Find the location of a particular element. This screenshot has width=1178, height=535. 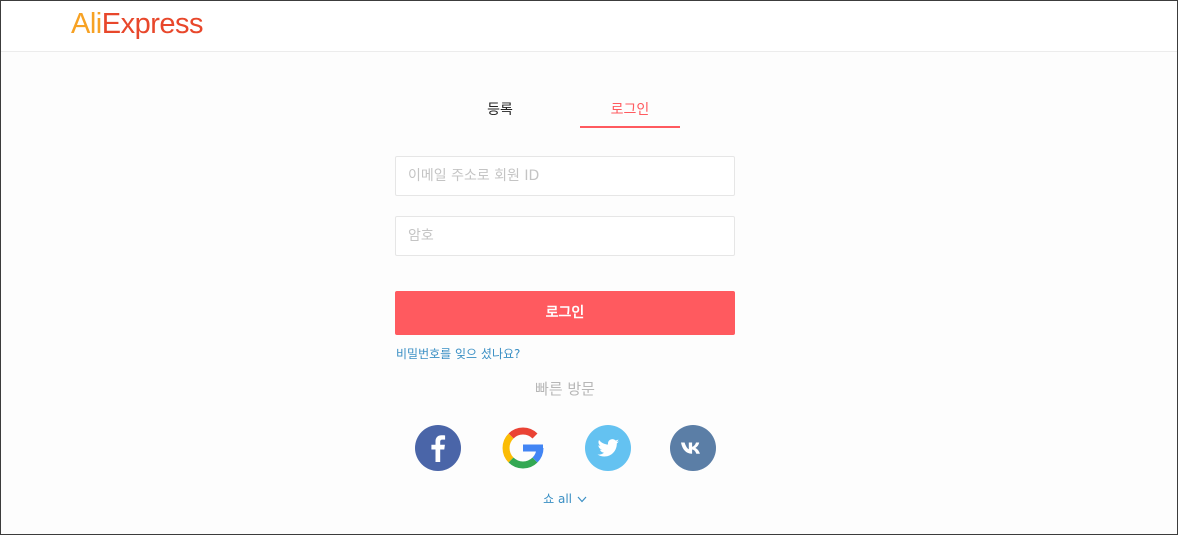

password-field is located at coordinates (565, 236).